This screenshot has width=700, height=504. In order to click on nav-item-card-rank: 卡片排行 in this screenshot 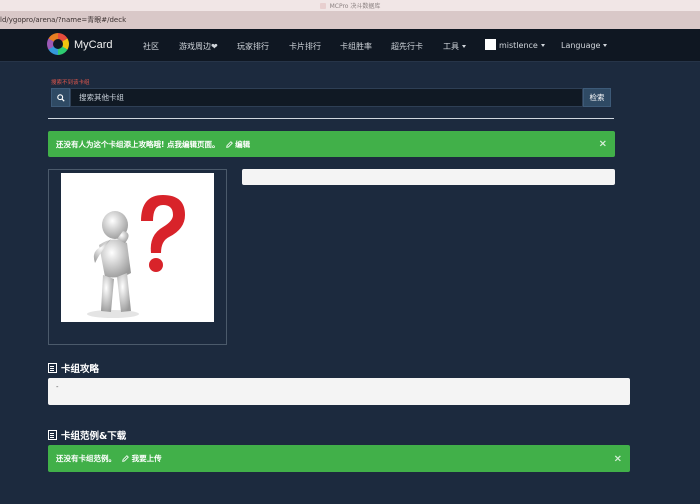, I will do `click(305, 46)`.